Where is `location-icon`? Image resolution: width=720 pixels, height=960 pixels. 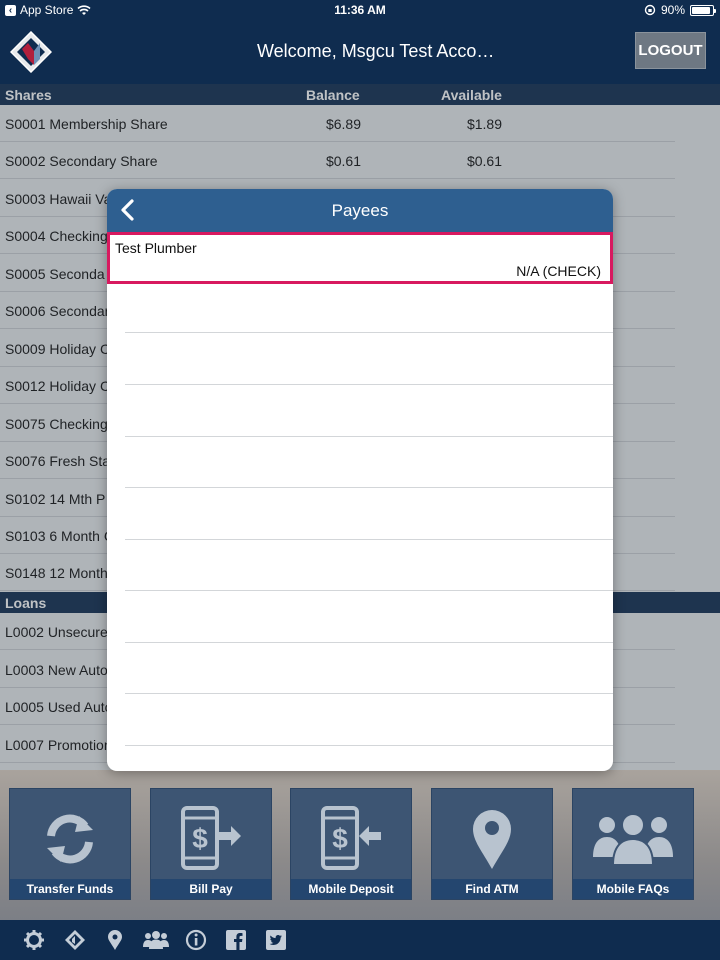 location-icon is located at coordinates (115, 940).